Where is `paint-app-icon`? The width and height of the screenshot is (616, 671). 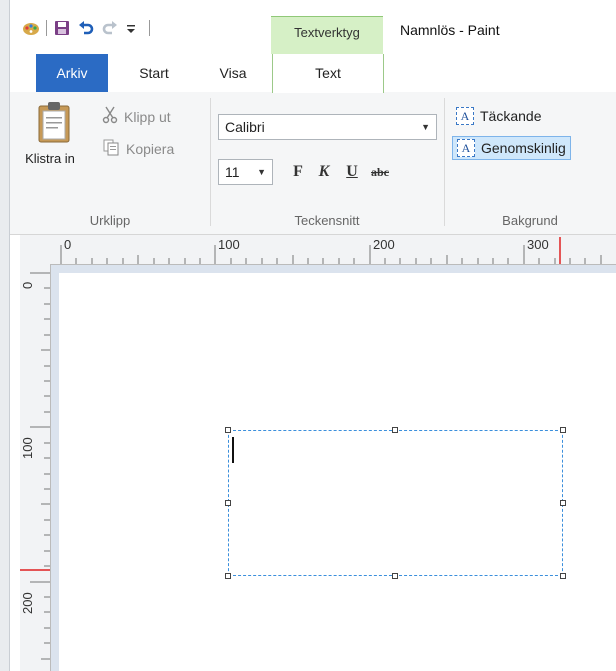 paint-app-icon is located at coordinates (31, 28).